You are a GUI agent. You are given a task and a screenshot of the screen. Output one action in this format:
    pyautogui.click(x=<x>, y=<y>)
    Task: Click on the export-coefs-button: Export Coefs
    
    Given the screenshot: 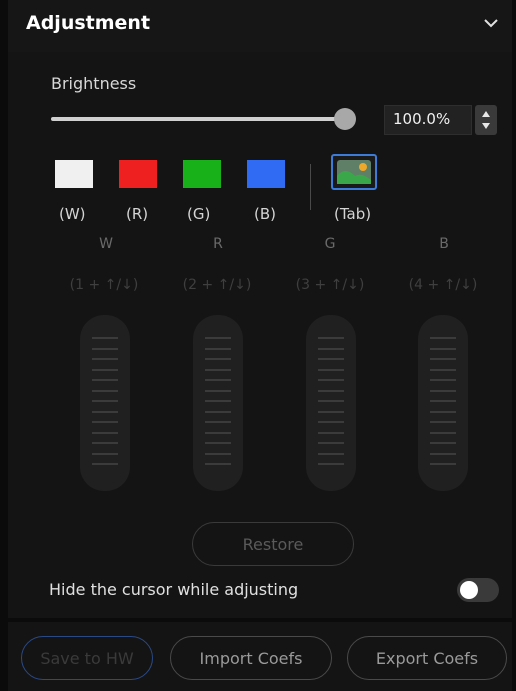 What is the action you would take?
    pyautogui.click(x=427, y=658)
    